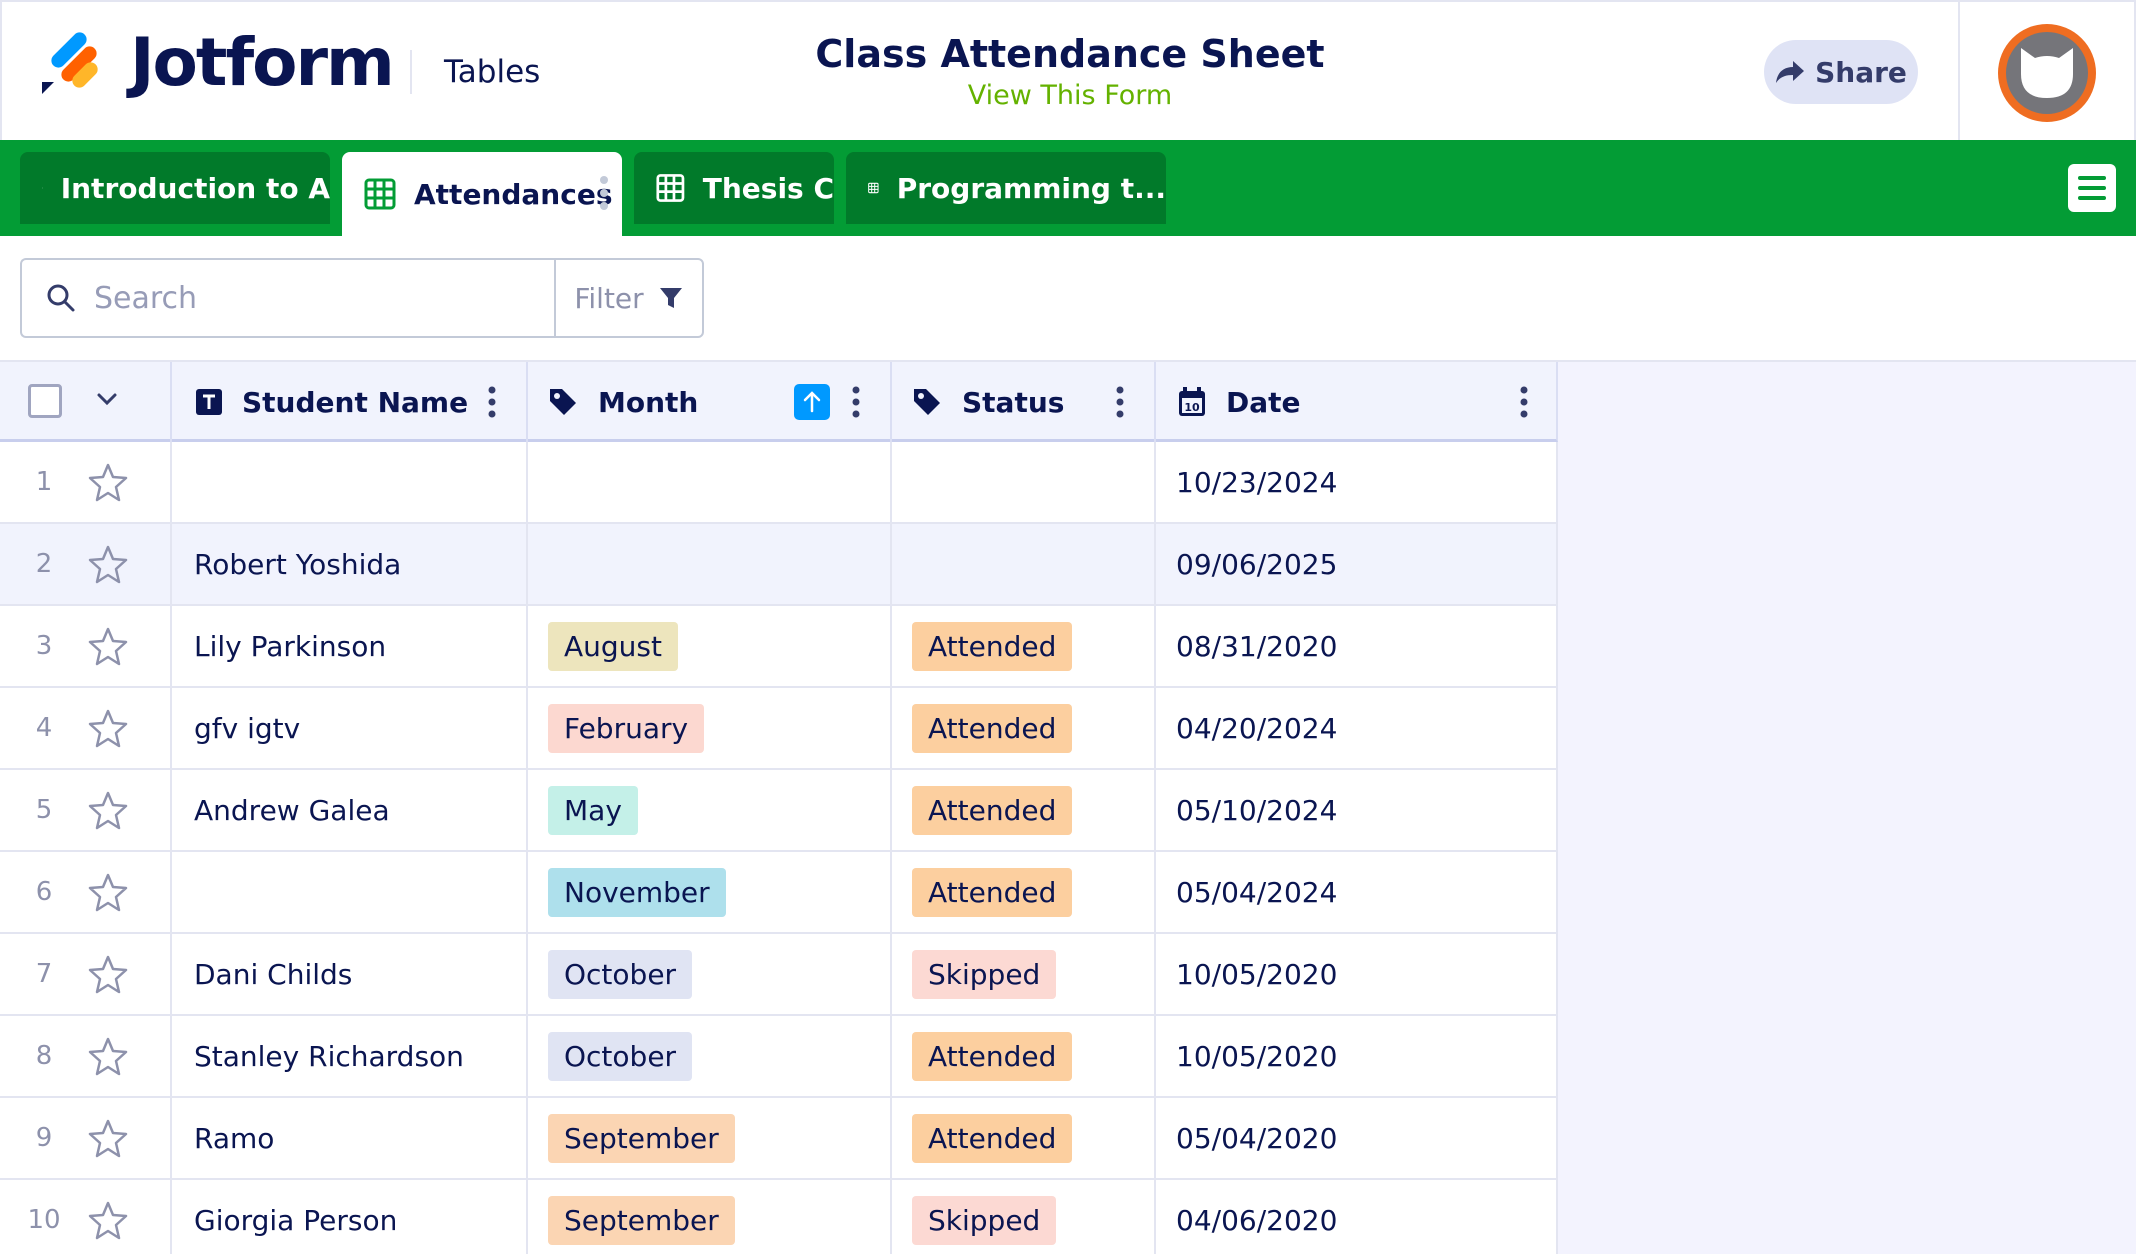  I want to click on avatar, so click(2047, 73).